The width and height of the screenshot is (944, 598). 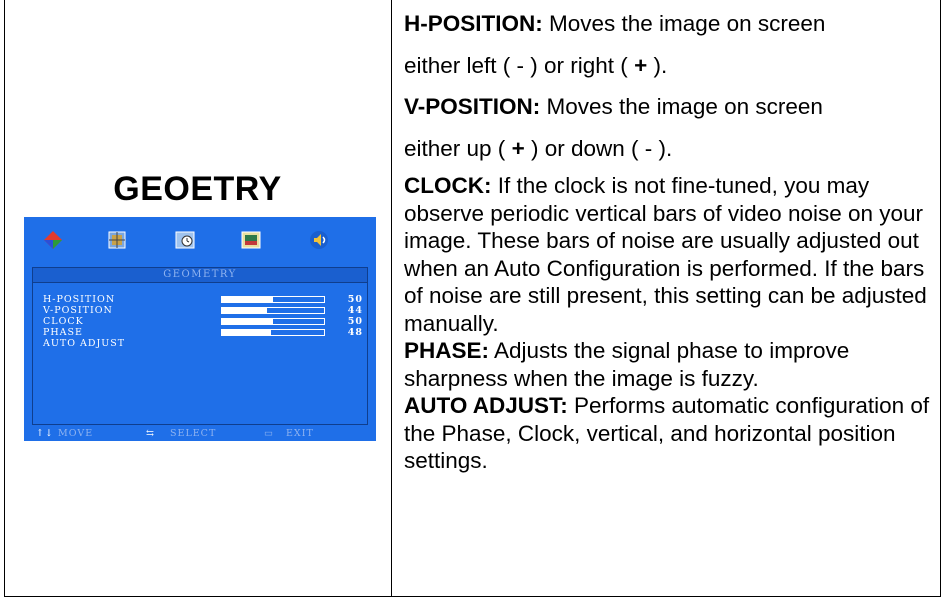 What do you see at coordinates (391, 298) in the screenshot?
I see `column-divider` at bounding box center [391, 298].